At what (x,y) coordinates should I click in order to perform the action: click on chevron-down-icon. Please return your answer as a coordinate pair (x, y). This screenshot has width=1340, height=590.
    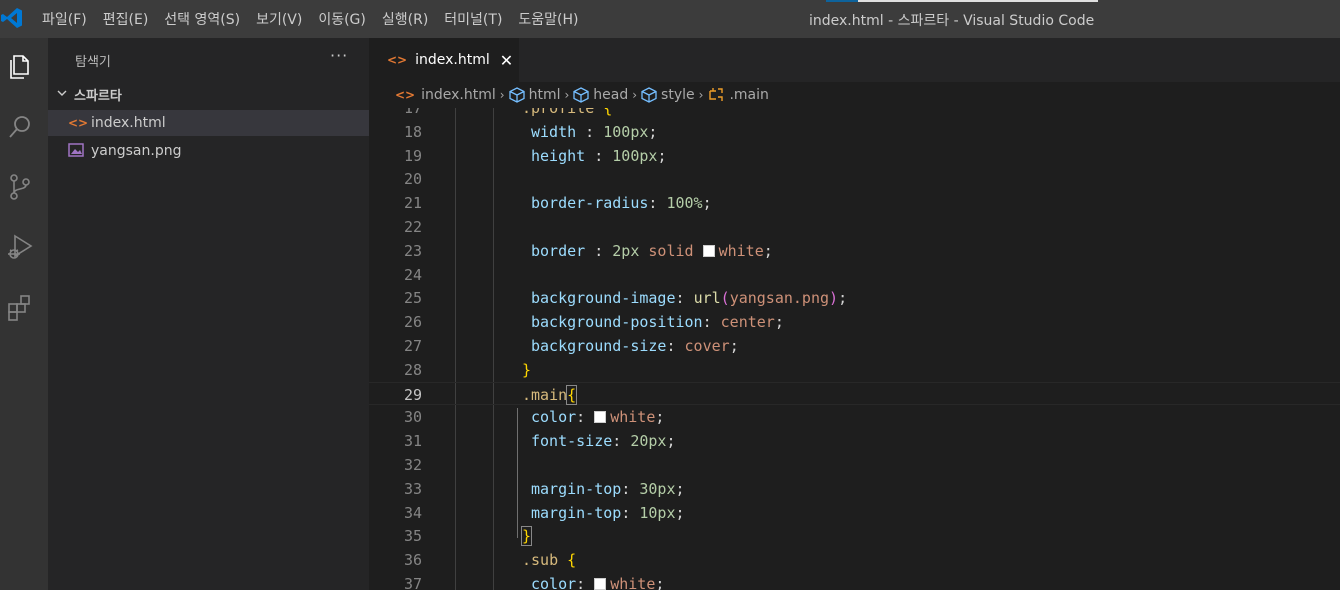
    Looking at the image, I should click on (63, 94).